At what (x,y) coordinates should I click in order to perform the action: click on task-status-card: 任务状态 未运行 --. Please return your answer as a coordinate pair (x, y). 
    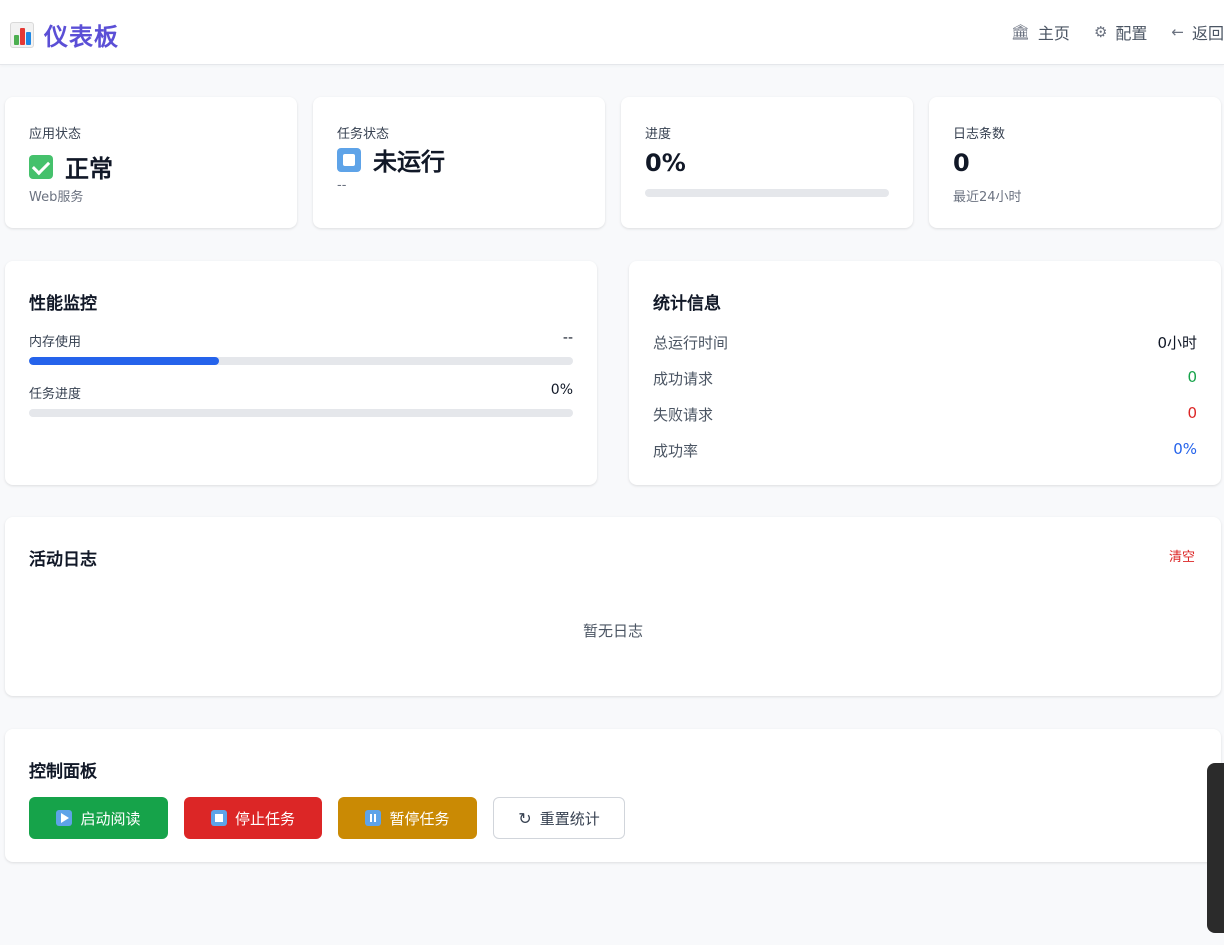
    Looking at the image, I should click on (459, 162).